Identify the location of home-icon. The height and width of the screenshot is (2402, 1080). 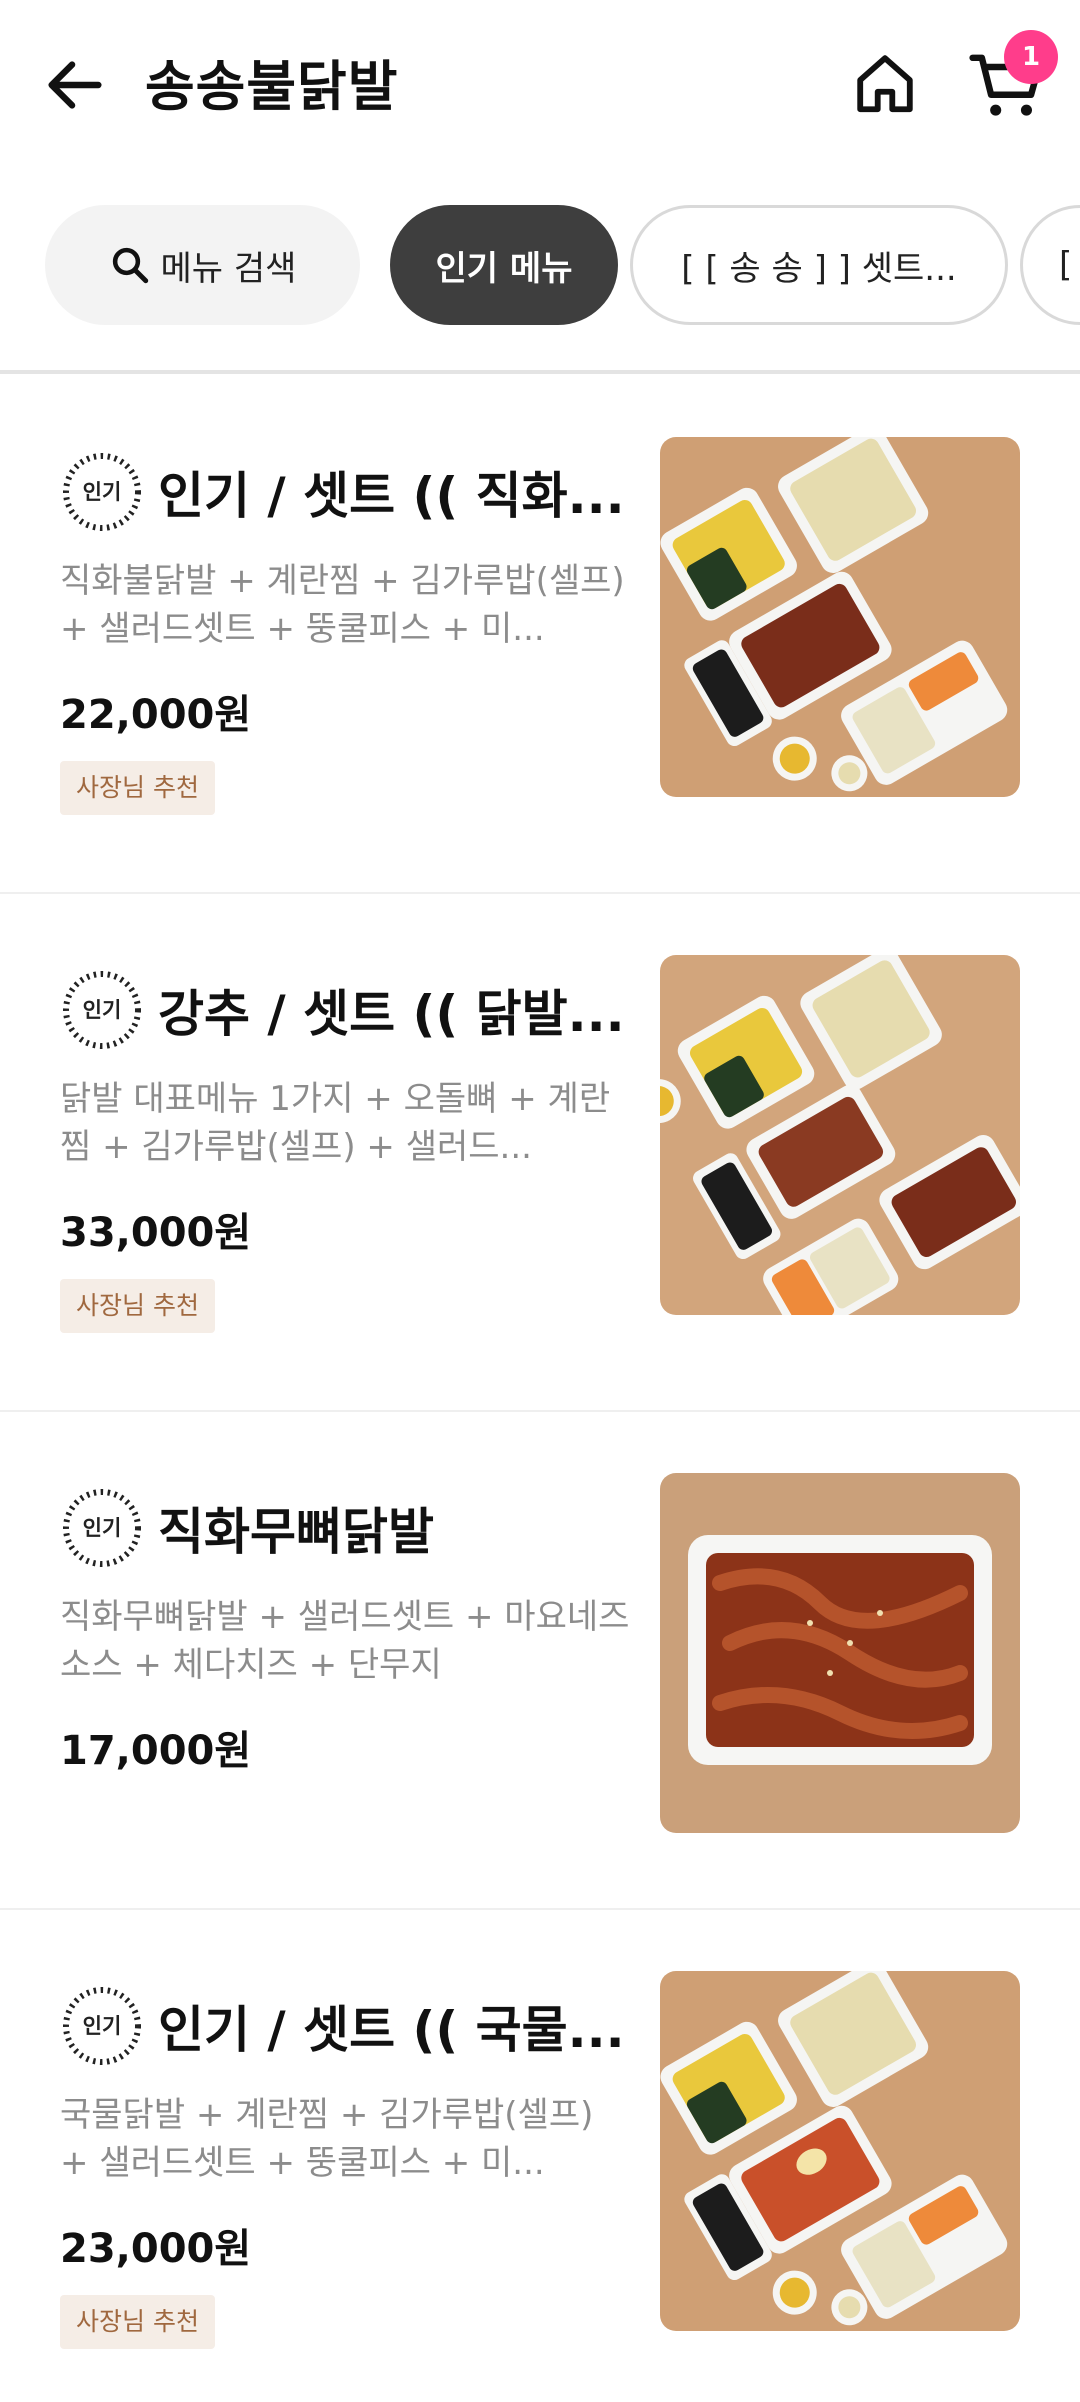
(885, 83).